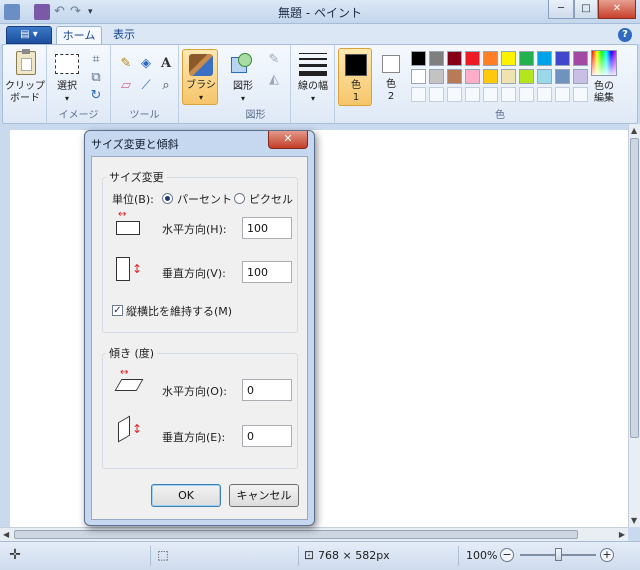 Image resolution: width=640 pixels, height=570 pixels. What do you see at coordinates (604, 93) in the screenshot?
I see `edit-colors-label: 色の 編集` at bounding box center [604, 93].